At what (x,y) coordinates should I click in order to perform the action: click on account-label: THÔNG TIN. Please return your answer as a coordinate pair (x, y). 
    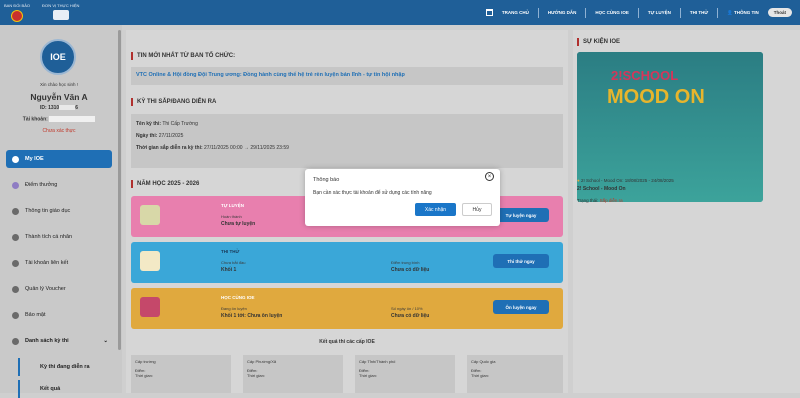
    Looking at the image, I should click on (746, 12).